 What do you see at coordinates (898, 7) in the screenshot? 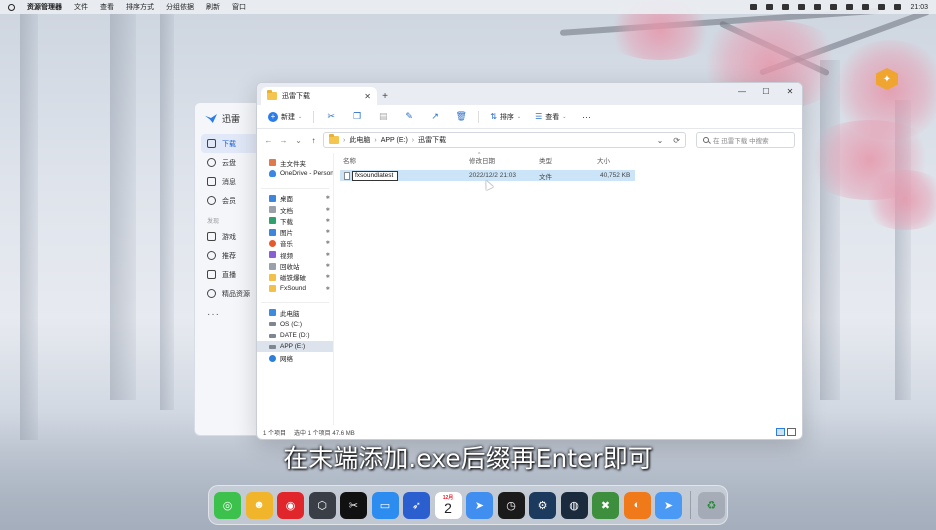
I see `control-center-icon` at bounding box center [898, 7].